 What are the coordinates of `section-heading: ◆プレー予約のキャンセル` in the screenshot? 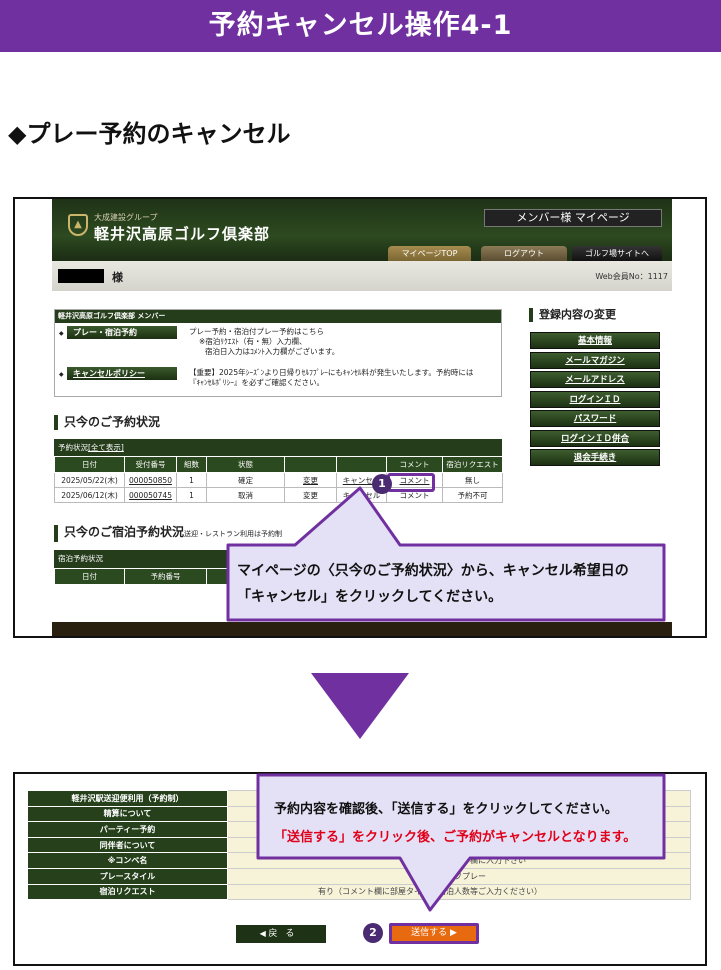 It's located at (149, 134).